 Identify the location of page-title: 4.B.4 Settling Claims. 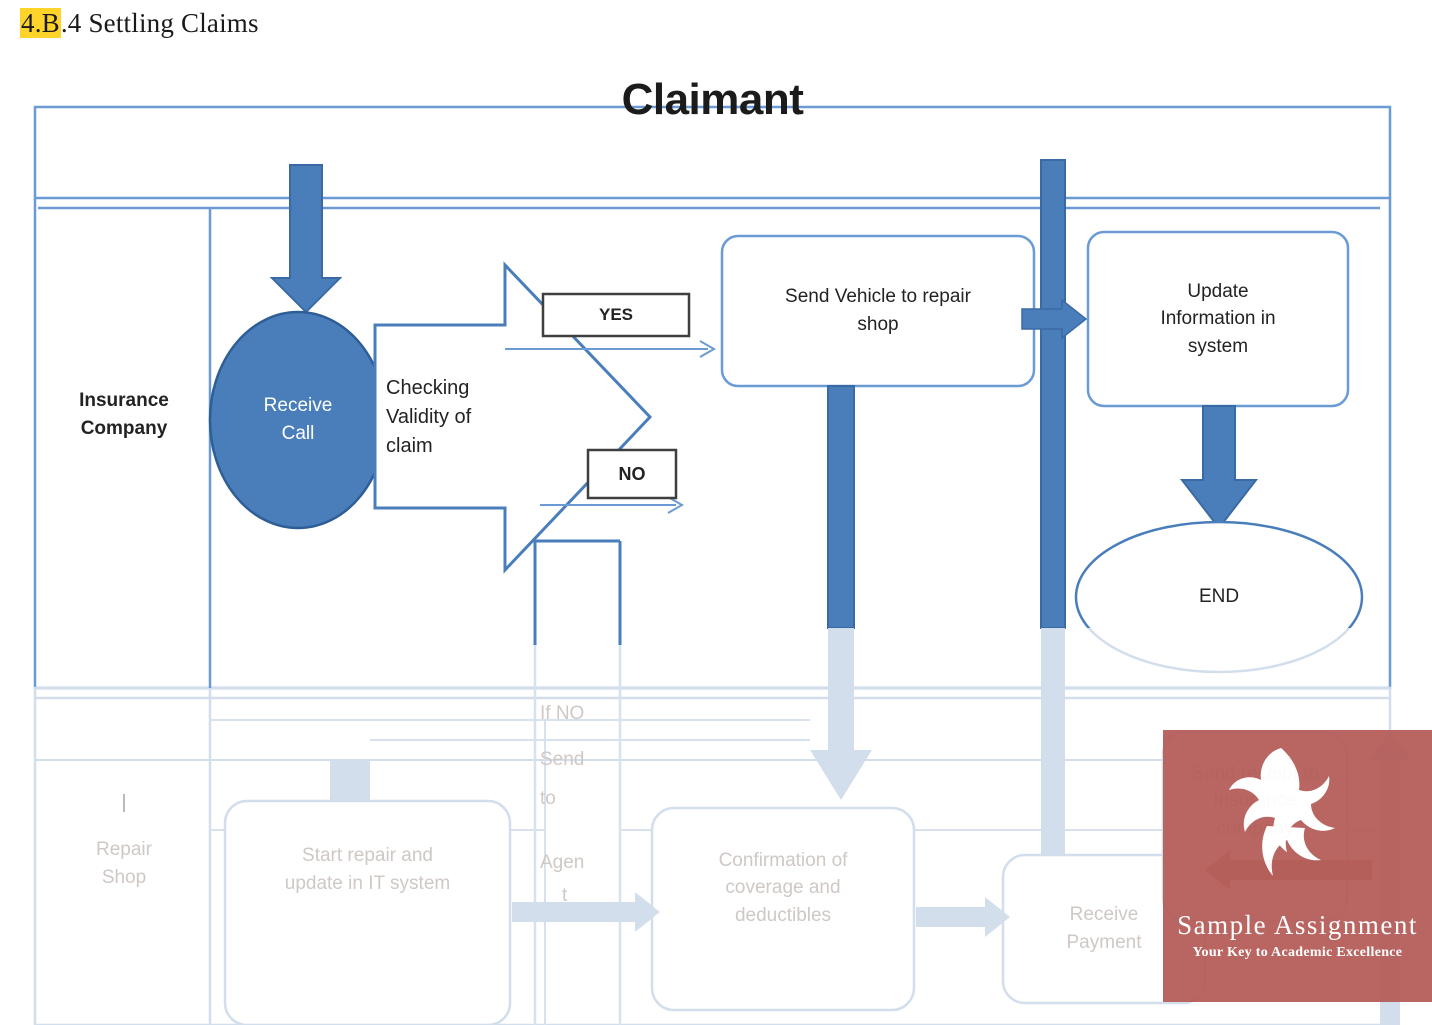
(139, 23).